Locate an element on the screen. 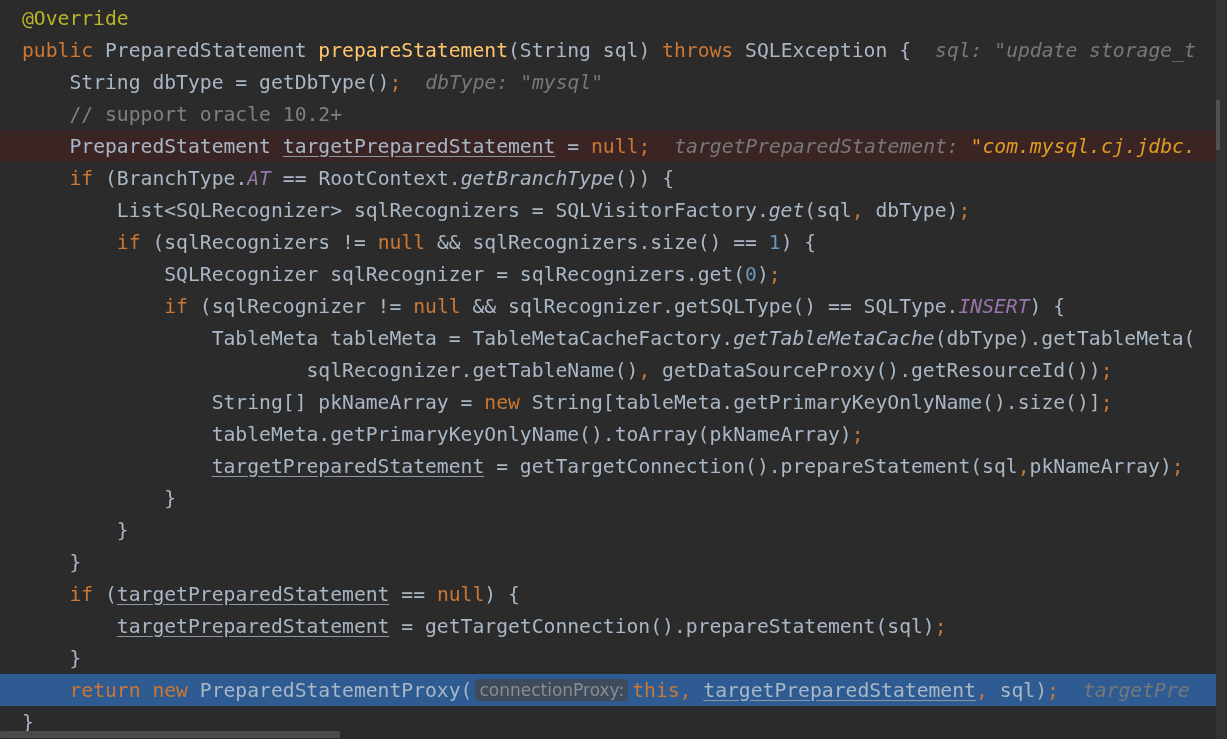 This screenshot has height=739, width=1227. code-line: String[] pkNameArray = new String[tableMeta.getPrimaryKeyOnlyName().size()]; is located at coordinates (661, 402).